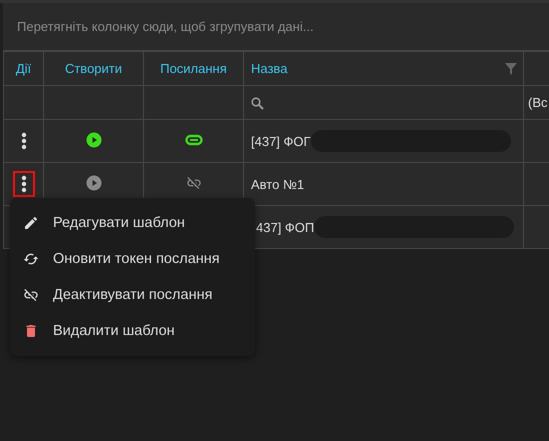 The width and height of the screenshot is (549, 441). I want to click on row-name: 437] ФОП, so click(285, 227).